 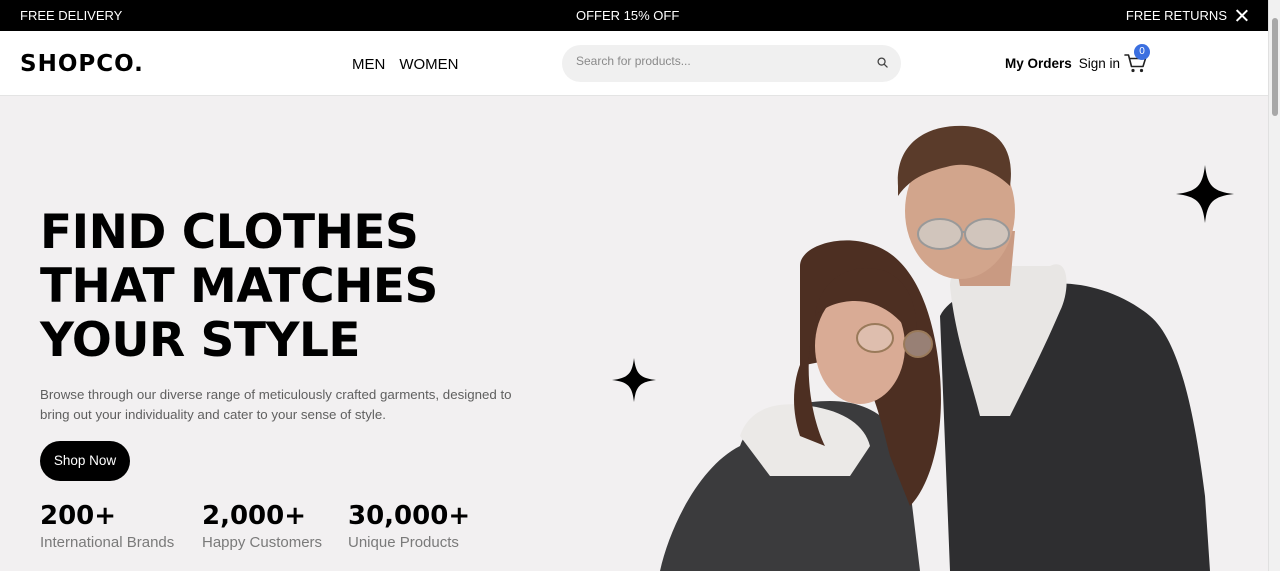 I want to click on stat-label: Unique Products, so click(x=403, y=542).